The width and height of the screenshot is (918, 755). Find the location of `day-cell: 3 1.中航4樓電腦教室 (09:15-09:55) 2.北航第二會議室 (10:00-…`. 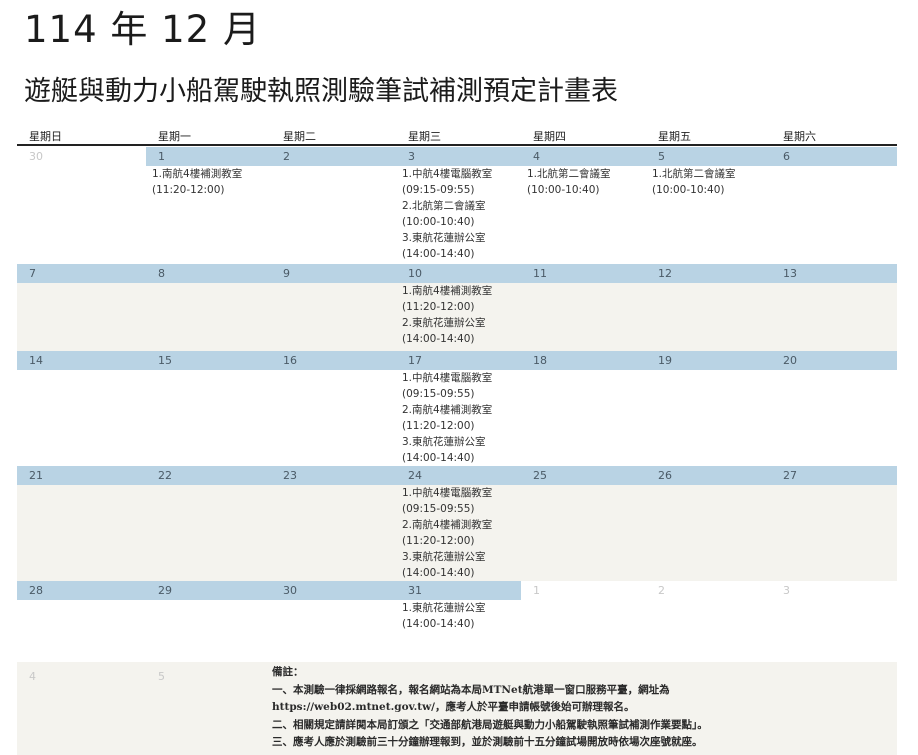

day-cell: 3 1.中航4樓電腦教室 (09:15-09:55) 2.北航第二會議室 (10:00-… is located at coordinates (458, 205).